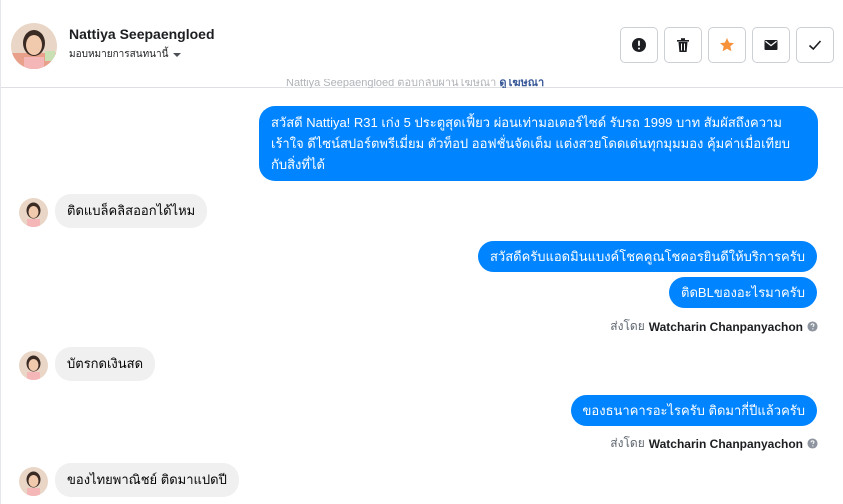 This screenshot has height=504, width=843. I want to click on view-ad-link: ดูโฆษณา, so click(521, 83).